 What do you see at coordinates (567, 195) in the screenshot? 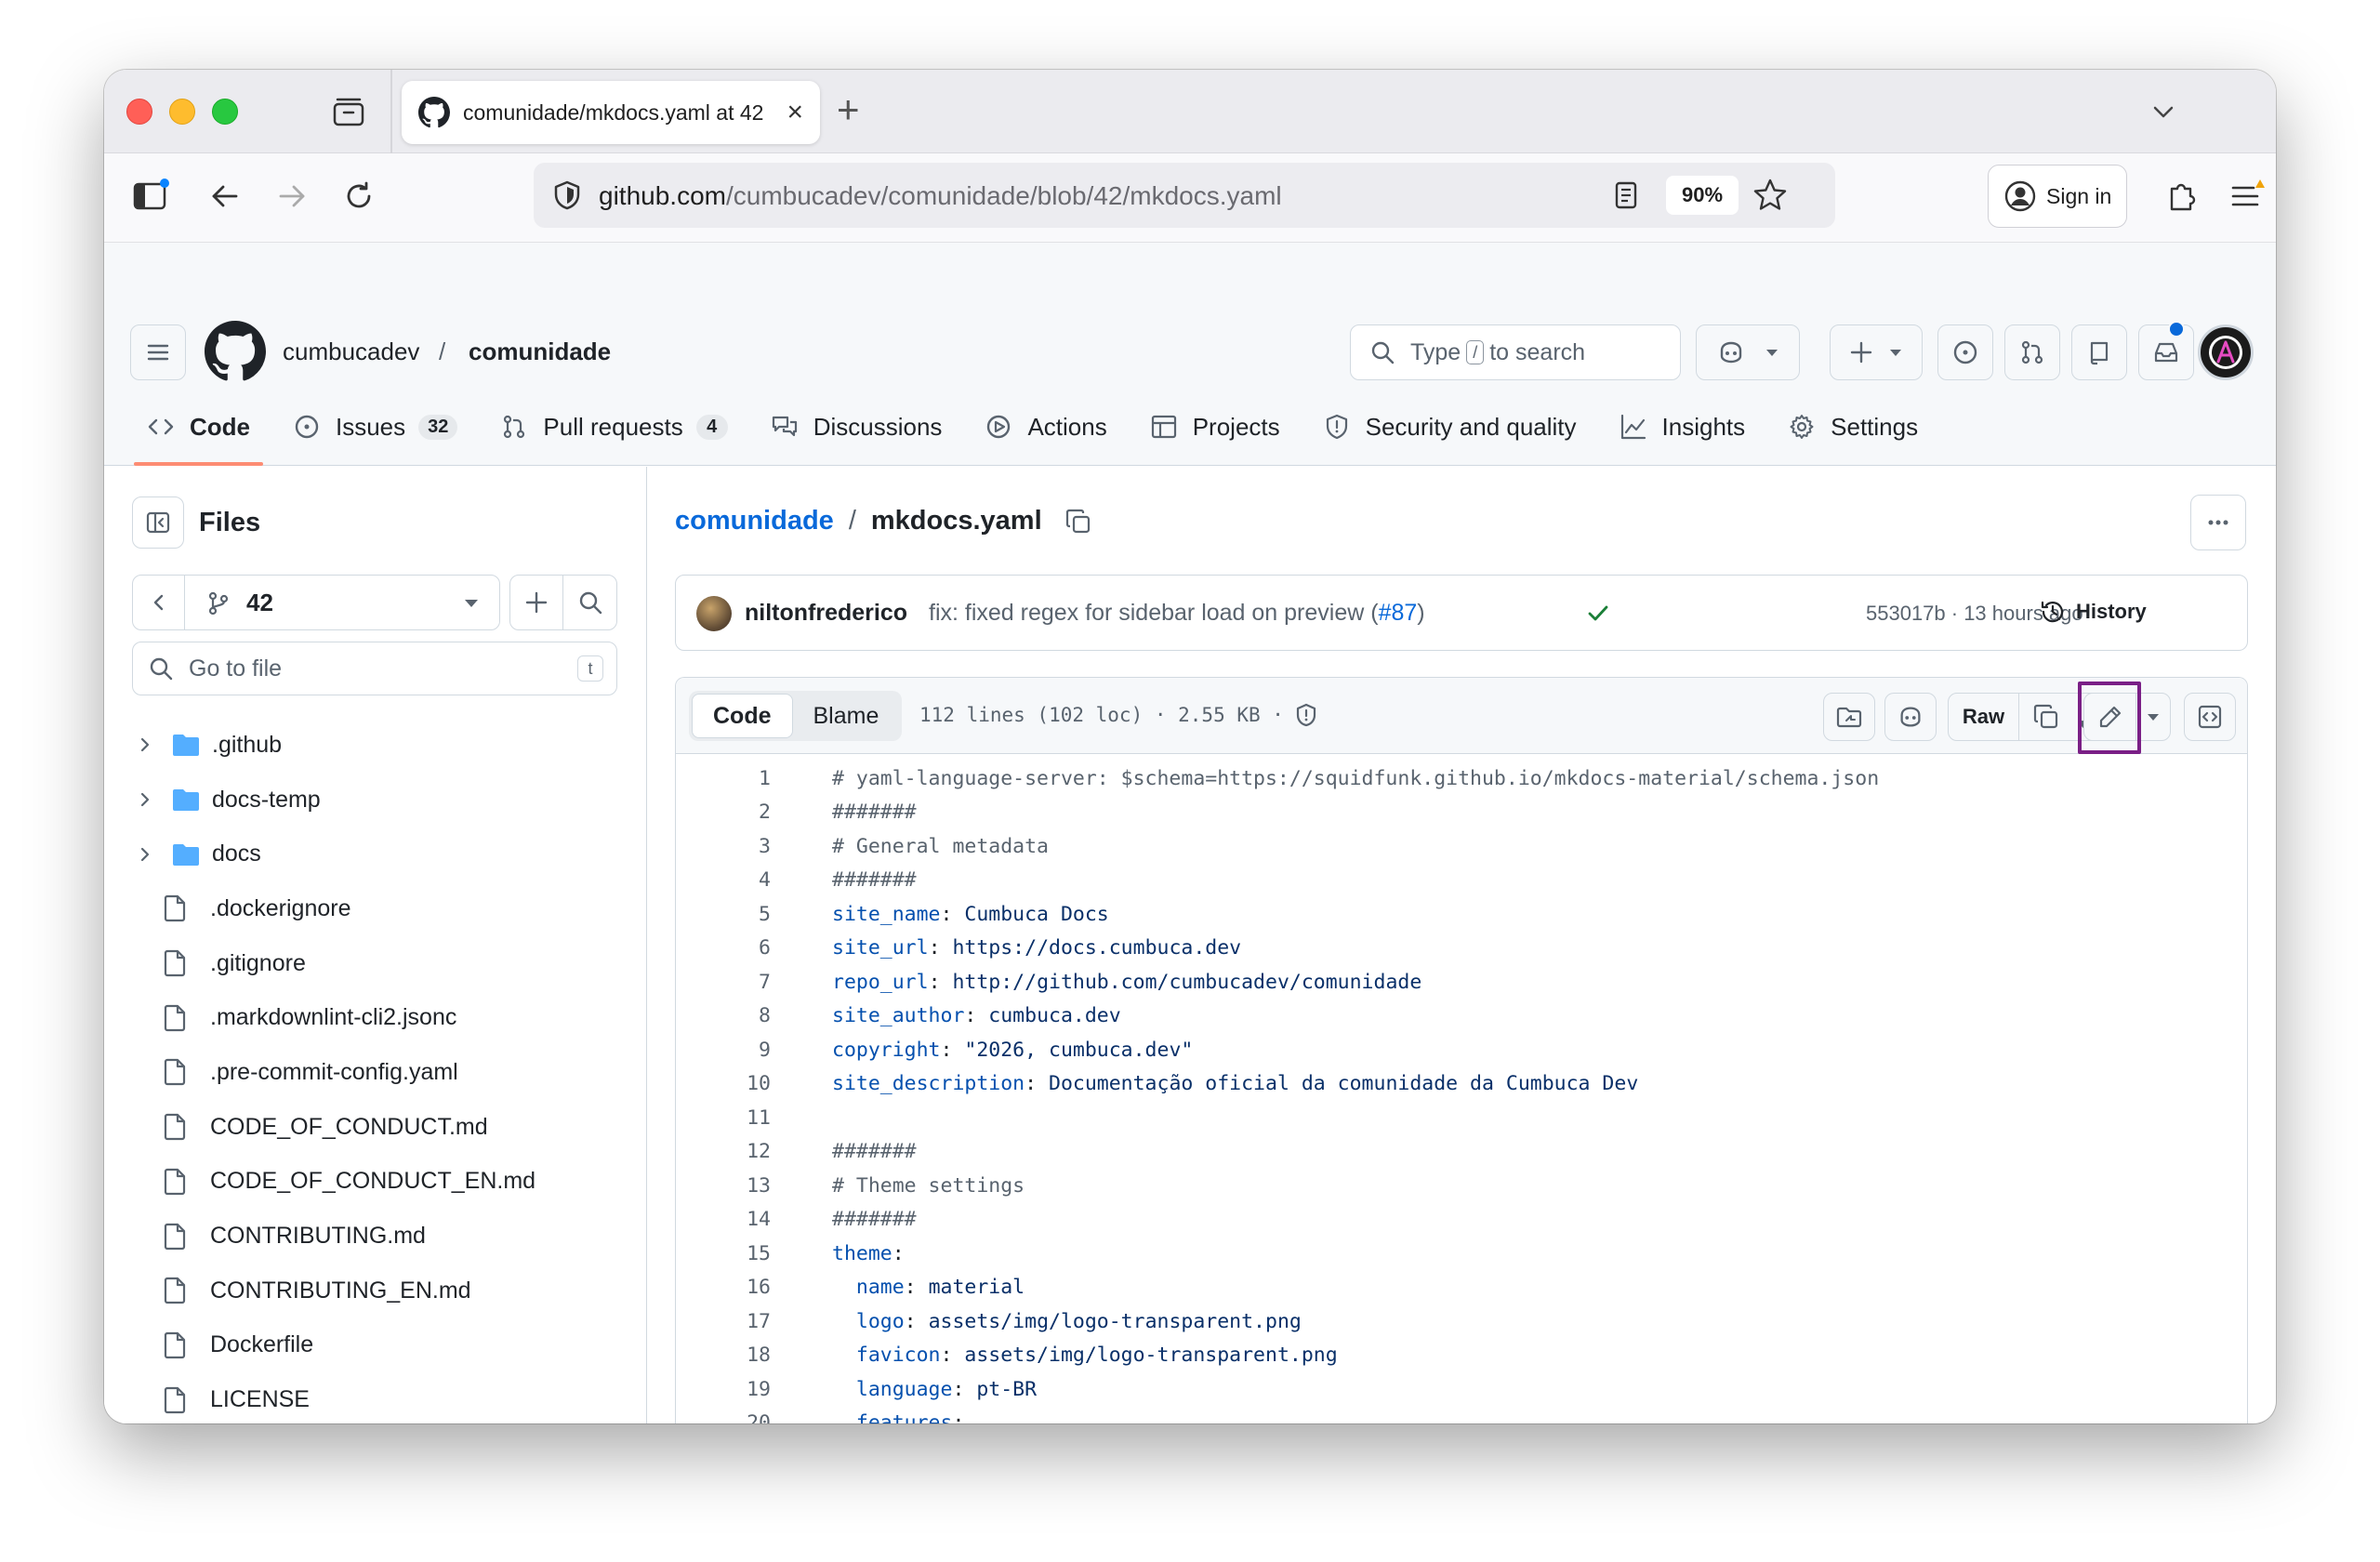
I see `tracking-protection-shield-icon` at bounding box center [567, 195].